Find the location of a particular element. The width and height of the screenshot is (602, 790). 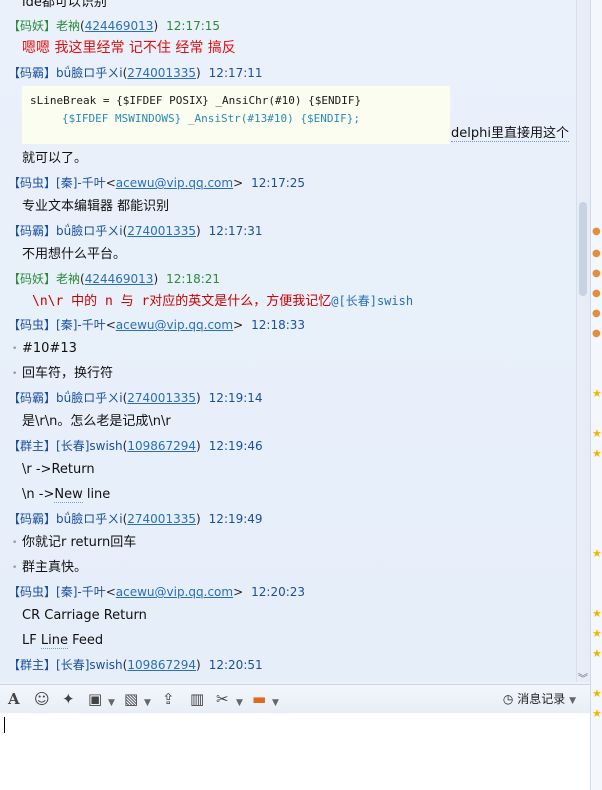

screenshot-icon: ▣ is located at coordinates (95, 699).